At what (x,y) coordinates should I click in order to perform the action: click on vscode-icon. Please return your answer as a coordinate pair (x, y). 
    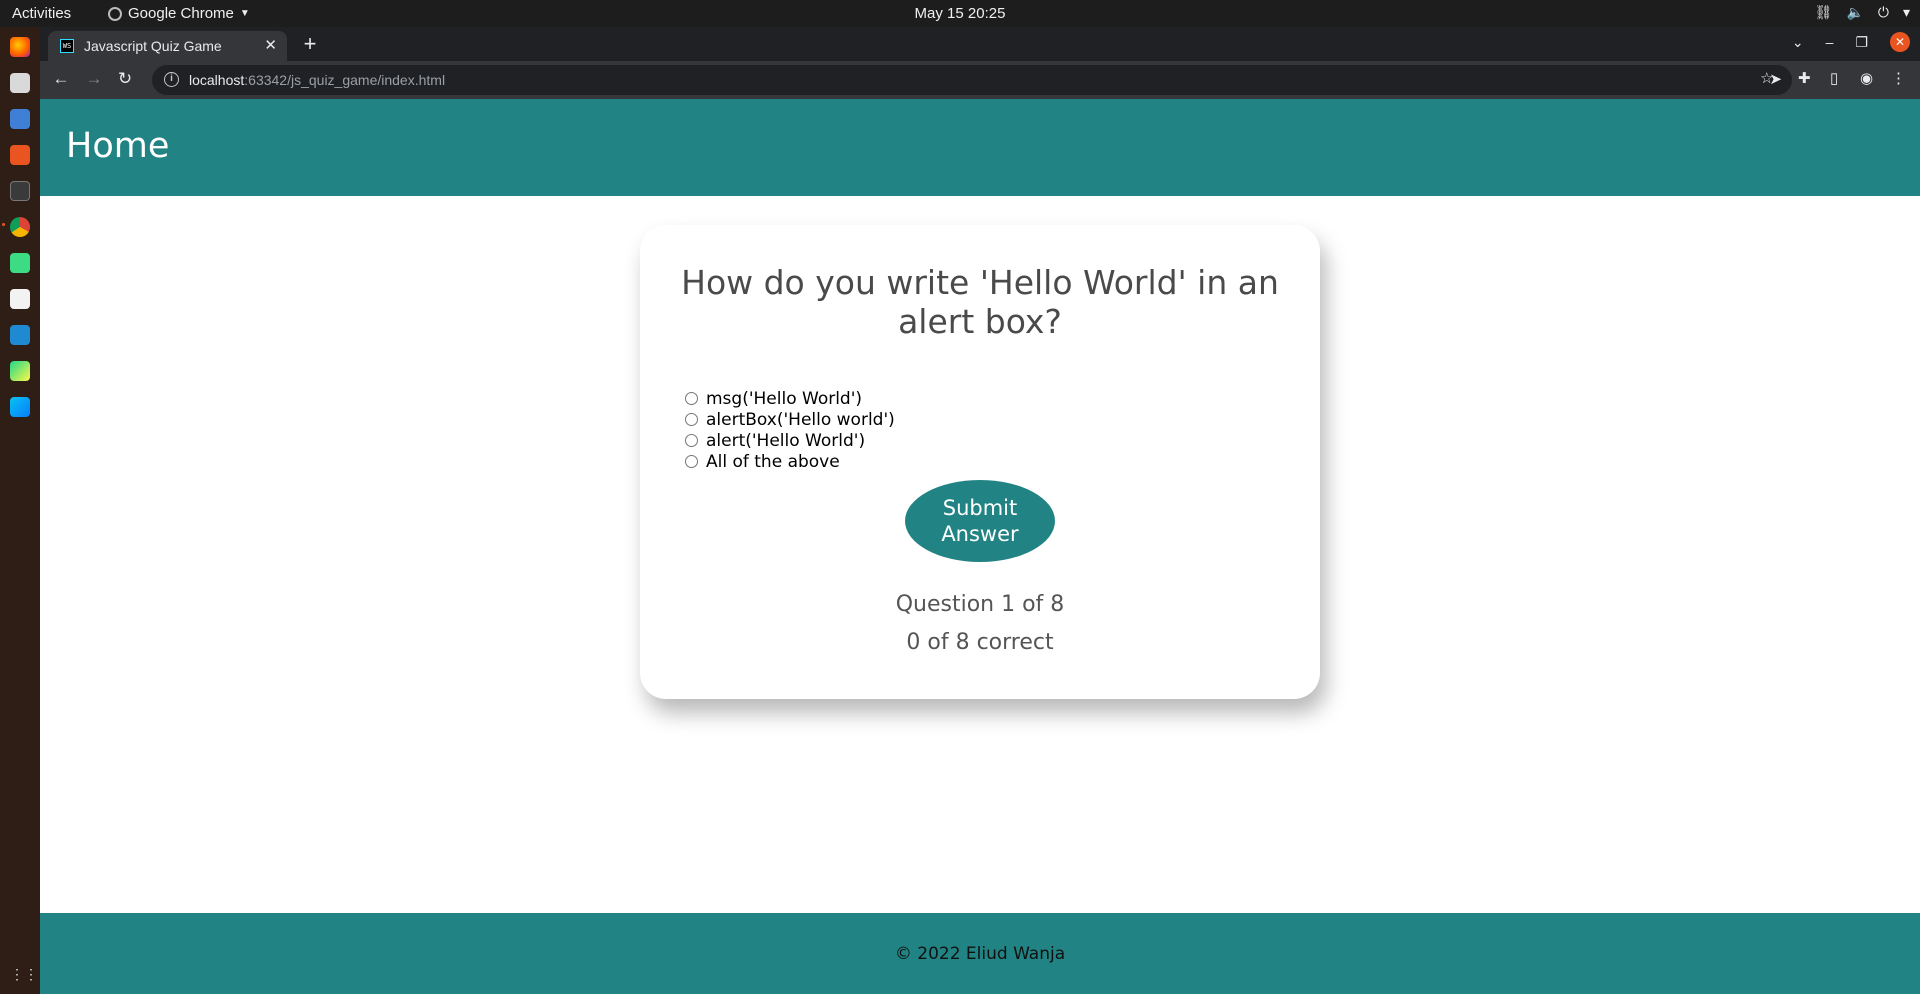
    Looking at the image, I should click on (20, 335).